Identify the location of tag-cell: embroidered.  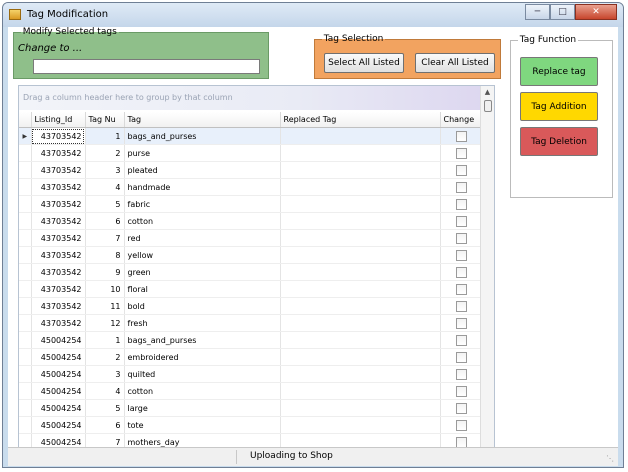
(202, 357).